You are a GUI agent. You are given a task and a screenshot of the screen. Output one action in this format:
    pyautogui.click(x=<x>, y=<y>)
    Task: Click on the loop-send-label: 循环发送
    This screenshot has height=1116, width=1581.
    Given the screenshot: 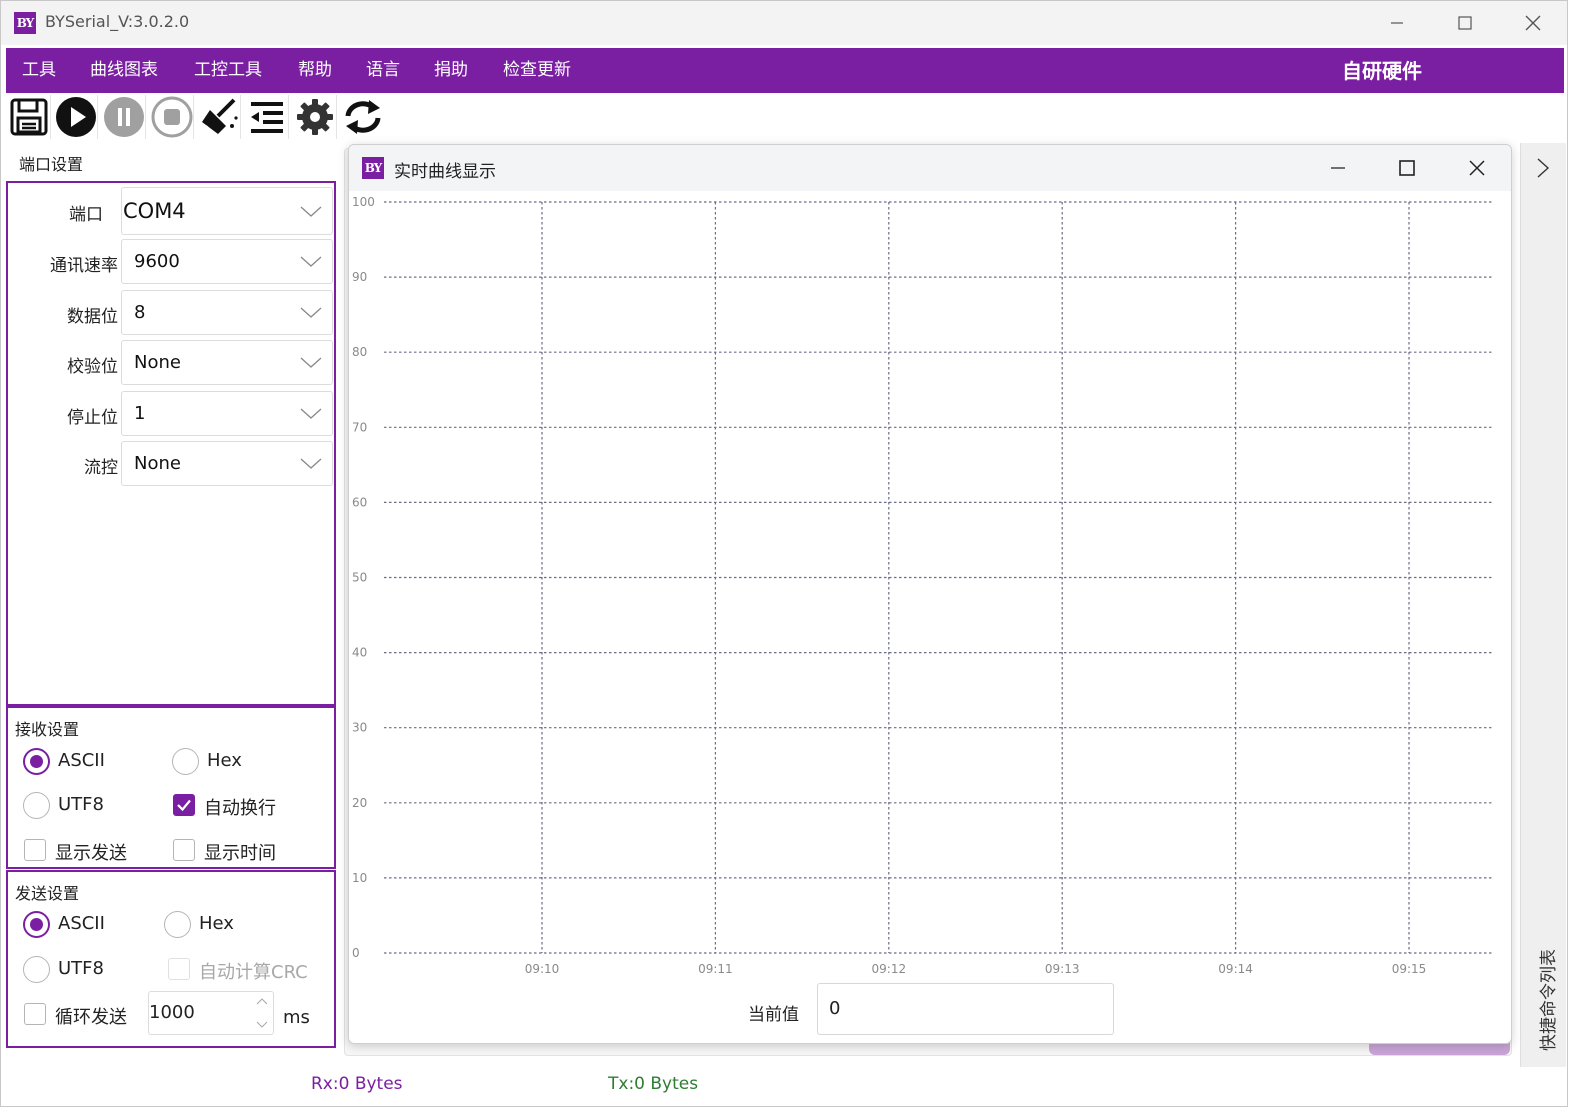 What is the action you would take?
    pyautogui.click(x=91, y=1017)
    